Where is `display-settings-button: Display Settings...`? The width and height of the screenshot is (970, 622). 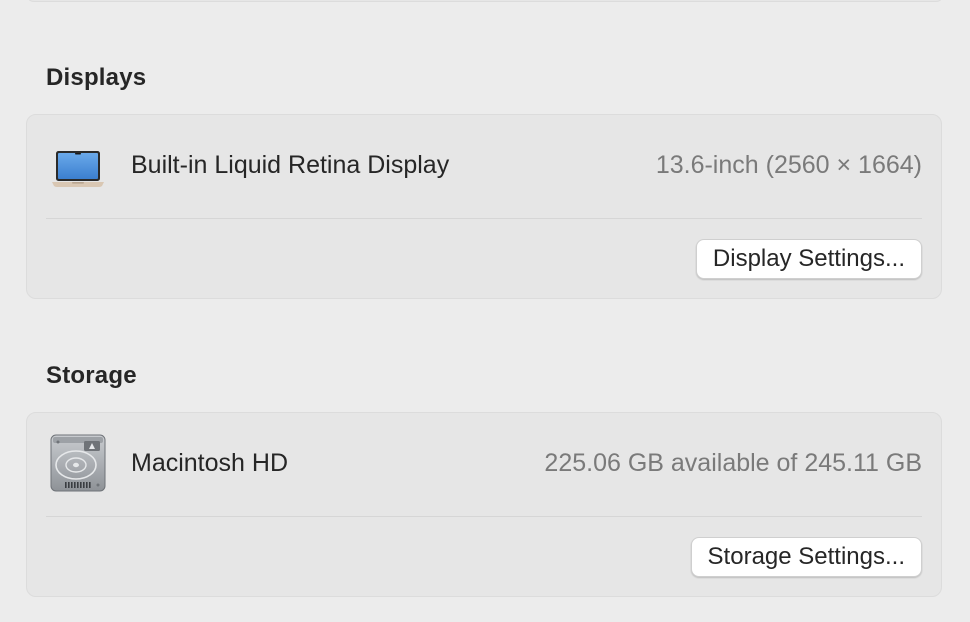
display-settings-button: Display Settings... is located at coordinates (808, 259).